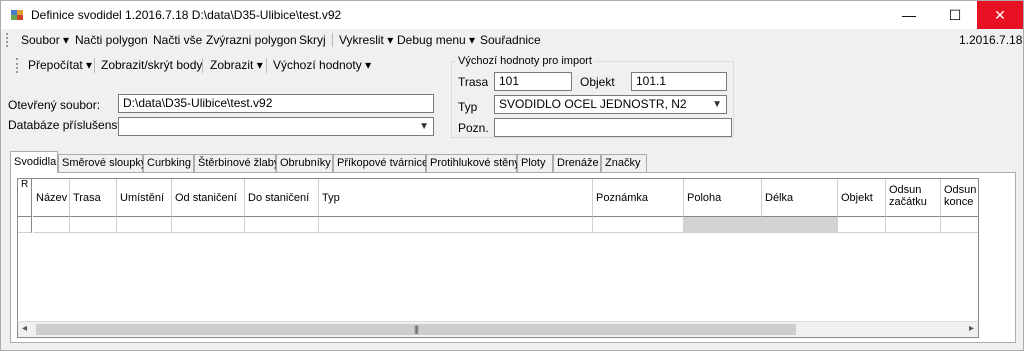  Describe the element at coordinates (456, 198) in the screenshot. I see `column-header-typ: Typ` at that location.